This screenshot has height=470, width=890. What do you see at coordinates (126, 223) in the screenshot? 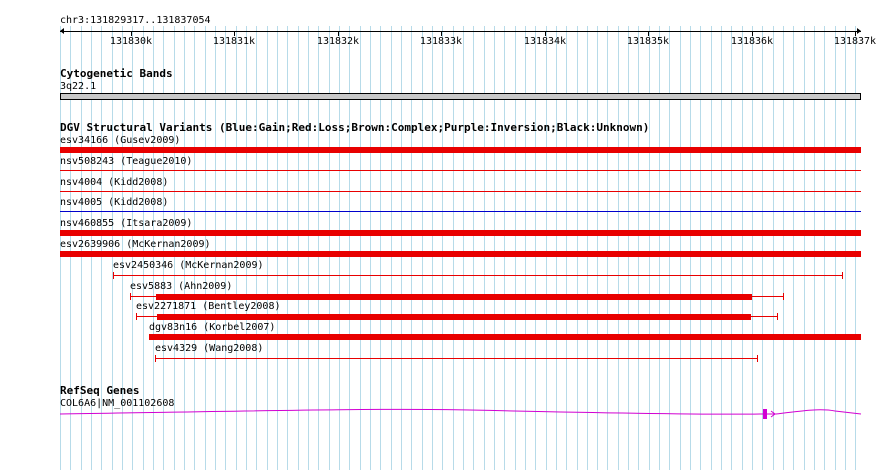
I see `dgv-variant-label: nsv460855 (Itsara2009)` at bounding box center [126, 223].